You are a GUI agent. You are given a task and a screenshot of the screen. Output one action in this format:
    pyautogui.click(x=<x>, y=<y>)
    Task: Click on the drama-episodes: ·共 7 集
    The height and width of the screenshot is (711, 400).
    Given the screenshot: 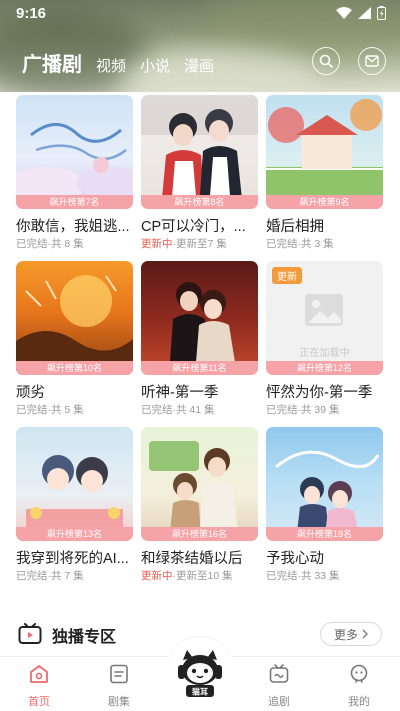 What is the action you would take?
    pyautogui.click(x=65, y=576)
    